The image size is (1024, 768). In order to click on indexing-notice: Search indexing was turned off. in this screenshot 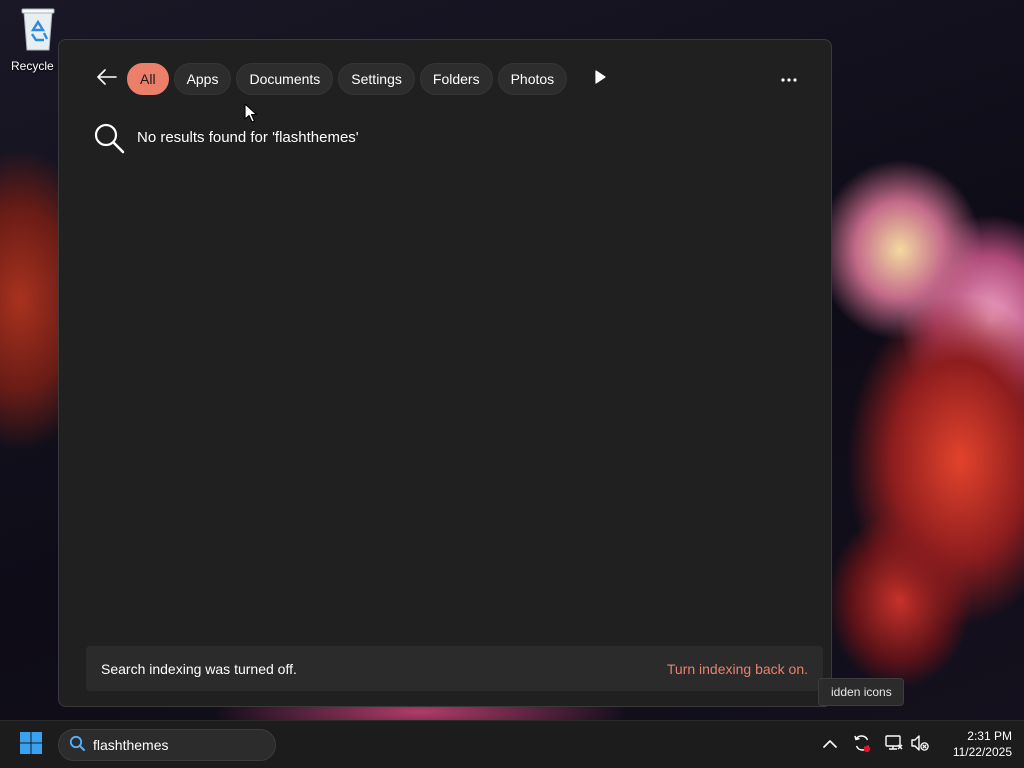, I will do `click(199, 668)`.